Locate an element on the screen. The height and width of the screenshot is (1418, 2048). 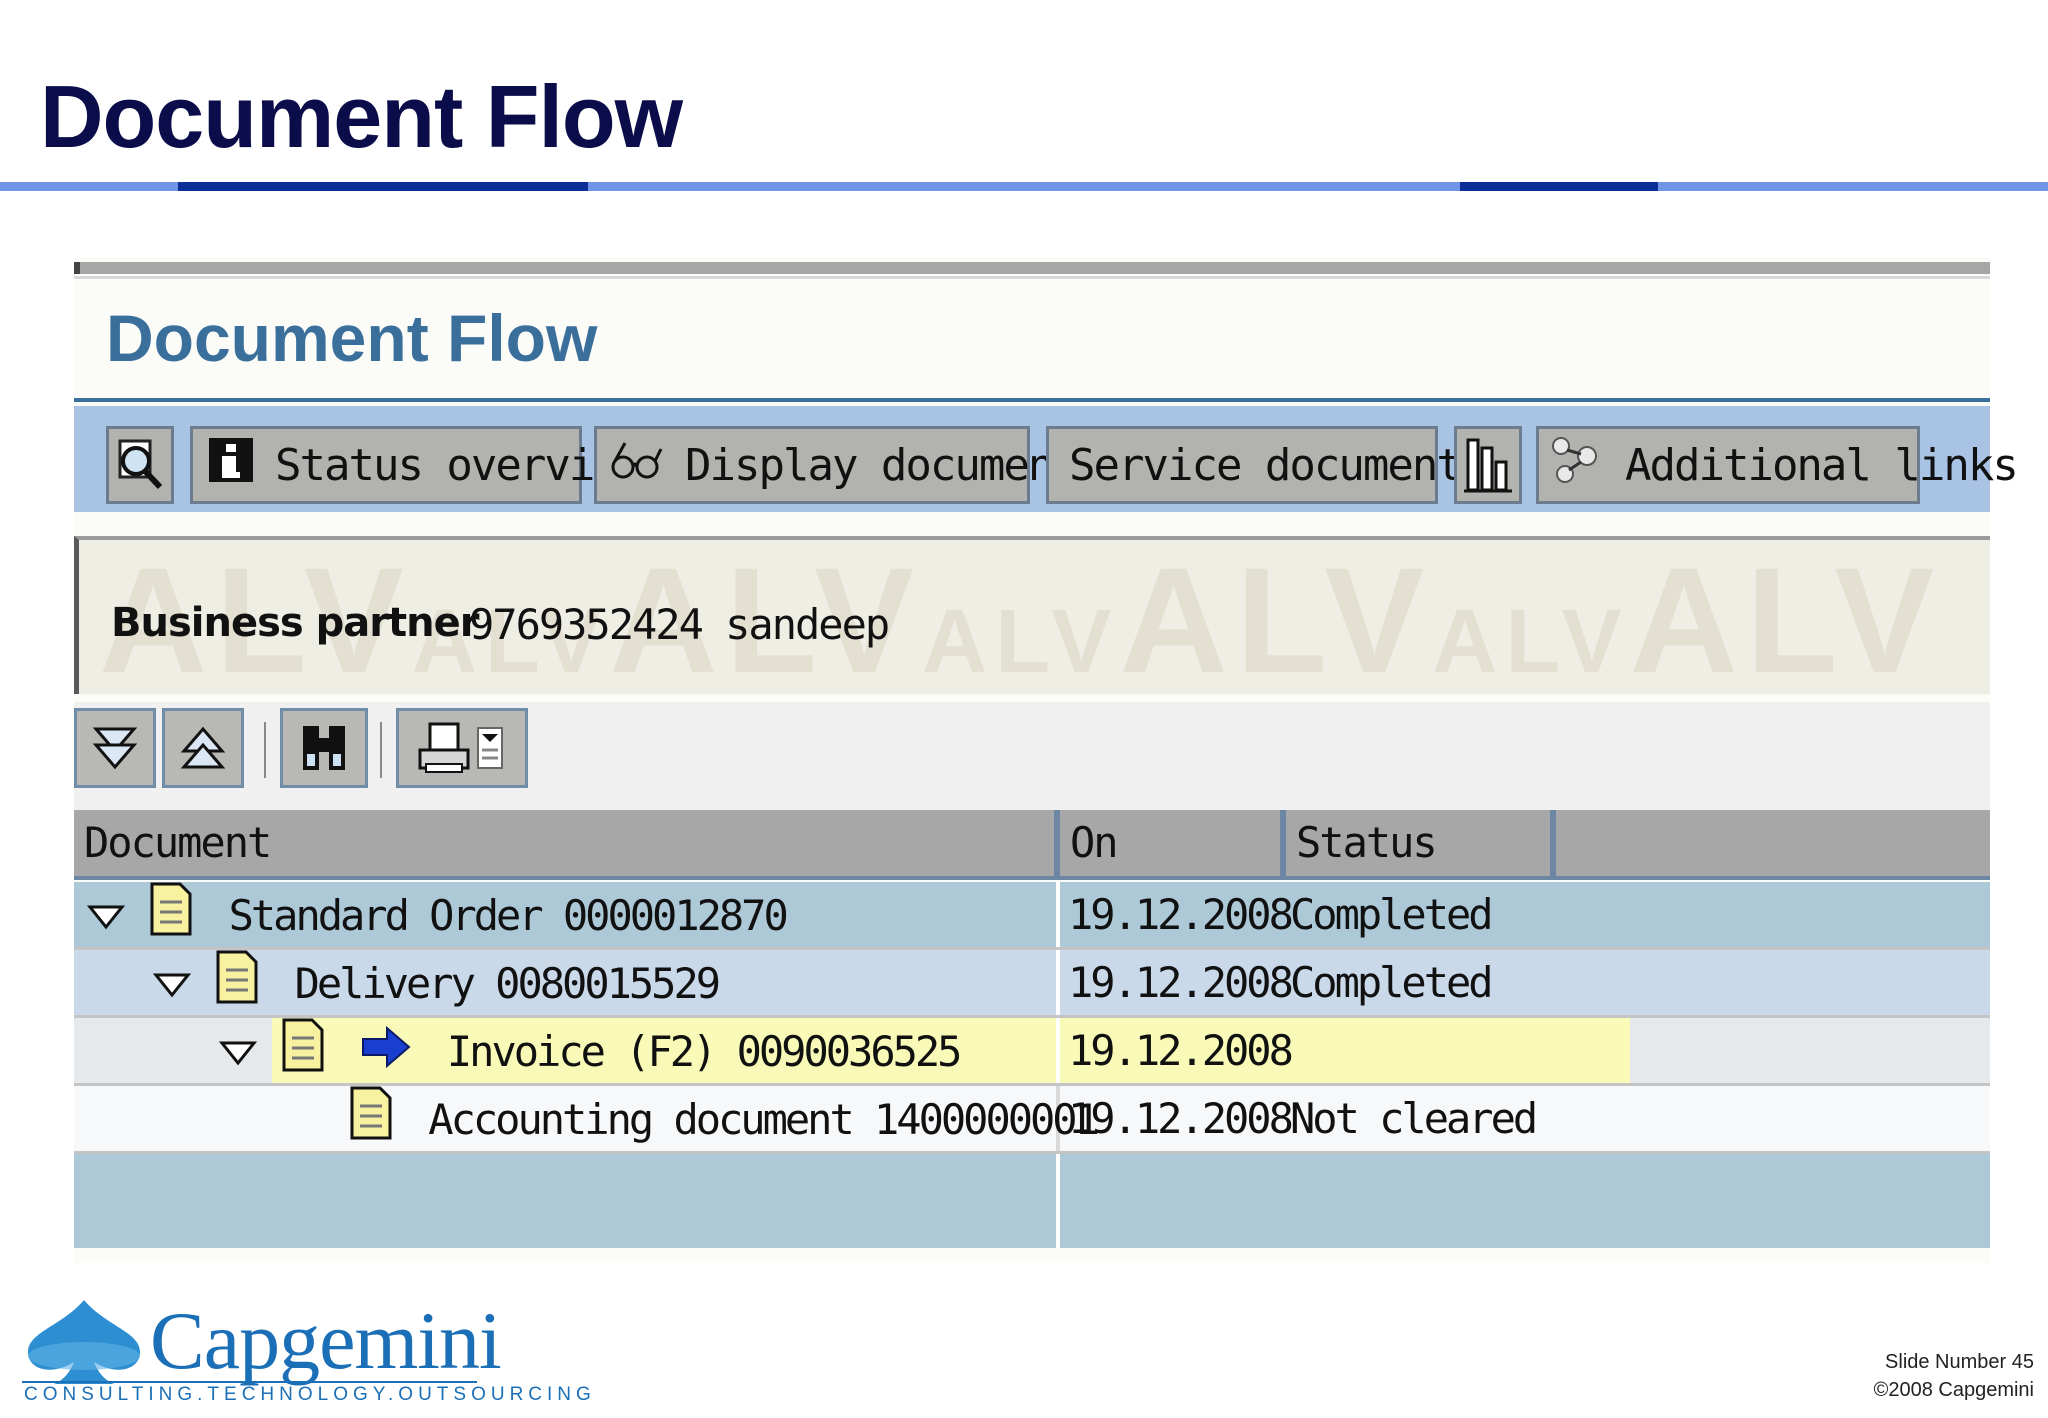
arrow-right-icon is located at coordinates (386, 1055).